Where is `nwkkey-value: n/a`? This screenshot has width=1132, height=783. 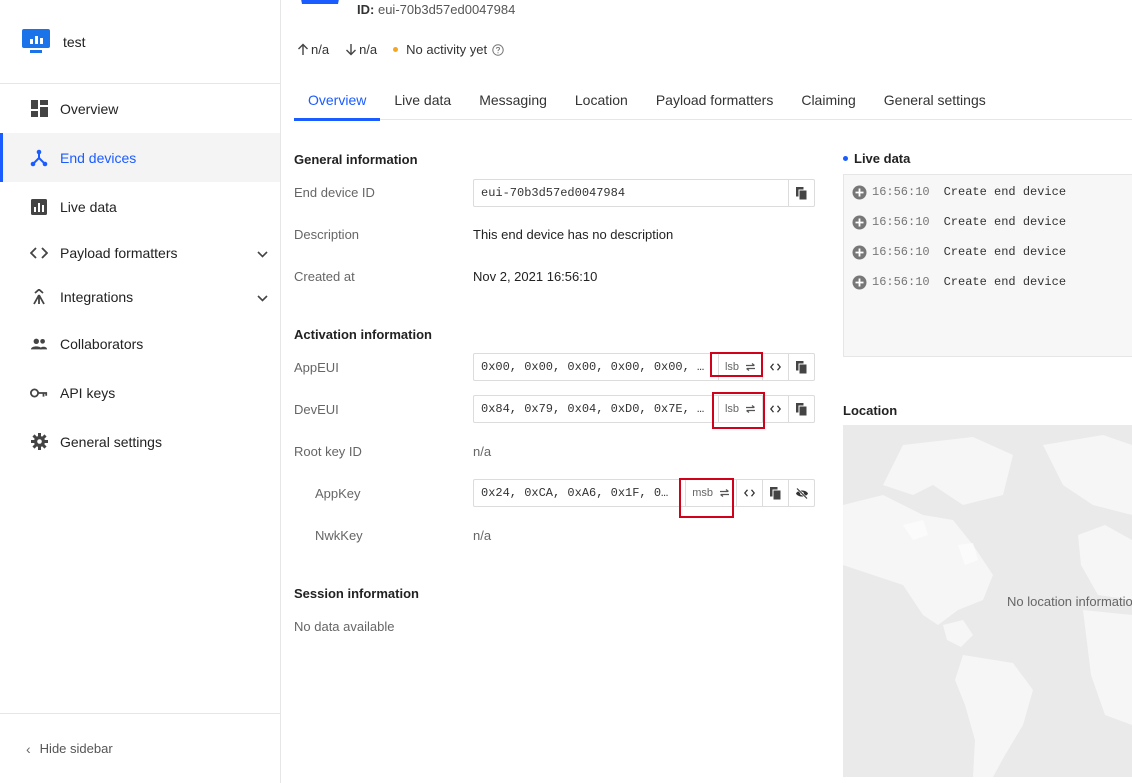 nwkkey-value: n/a is located at coordinates (482, 535).